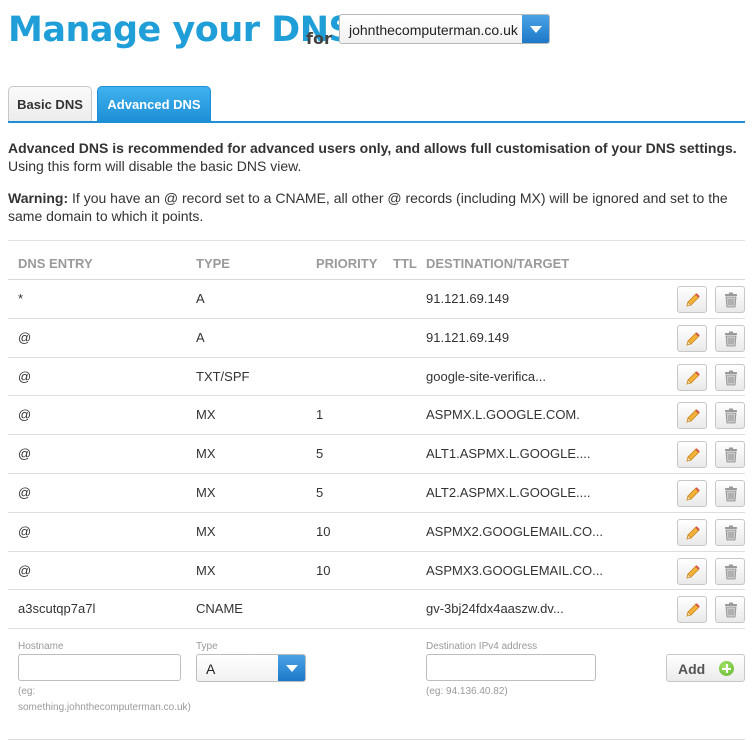 This screenshot has width=755, height=740. I want to click on domain-select-value: johnthecomputerman.co.uk, so click(433, 30).